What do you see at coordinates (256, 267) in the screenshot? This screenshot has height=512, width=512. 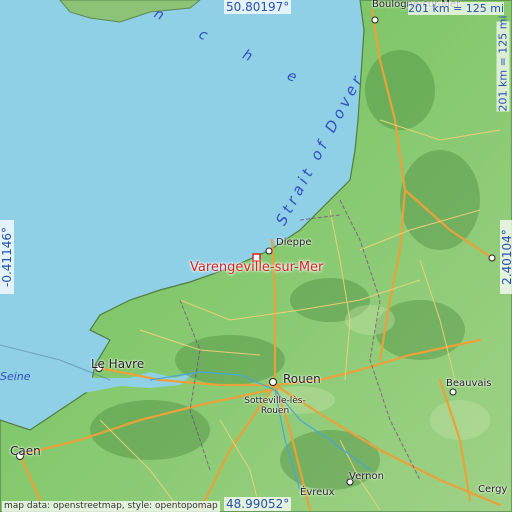 I see `highlighted-place-label: Varengeville-sur-Mer` at bounding box center [256, 267].